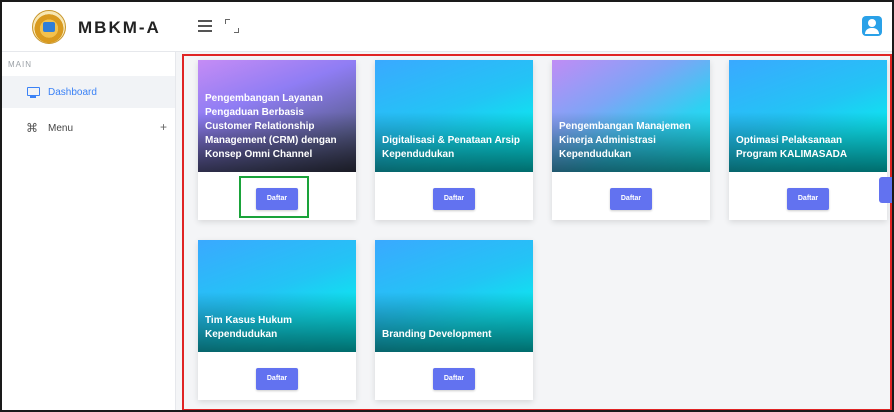 This screenshot has height=412, width=894. What do you see at coordinates (274, 197) in the screenshot?
I see `button-highlight-frame` at bounding box center [274, 197].